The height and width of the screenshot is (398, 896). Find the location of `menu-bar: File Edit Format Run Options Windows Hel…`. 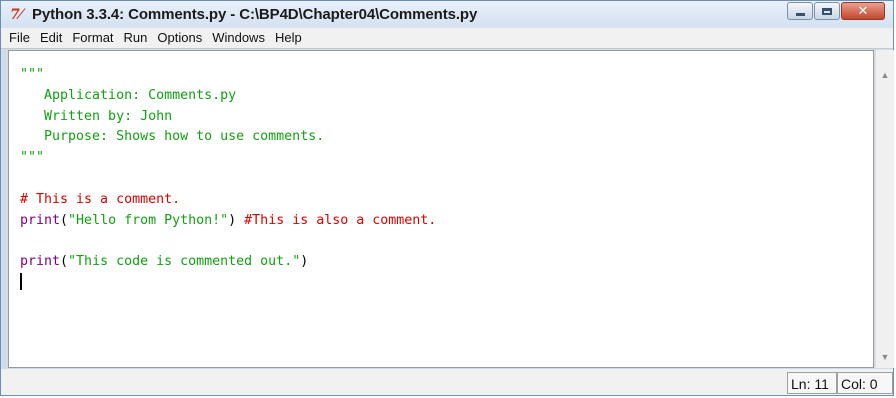

menu-bar: File Edit Format Run Options Windows Hel… is located at coordinates (447, 38).